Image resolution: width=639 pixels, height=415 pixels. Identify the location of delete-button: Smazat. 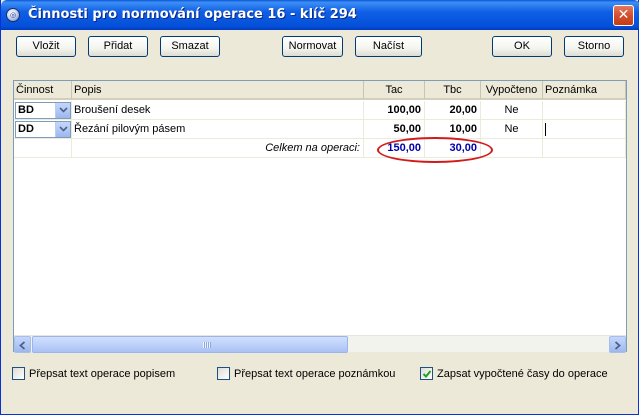
(190, 46).